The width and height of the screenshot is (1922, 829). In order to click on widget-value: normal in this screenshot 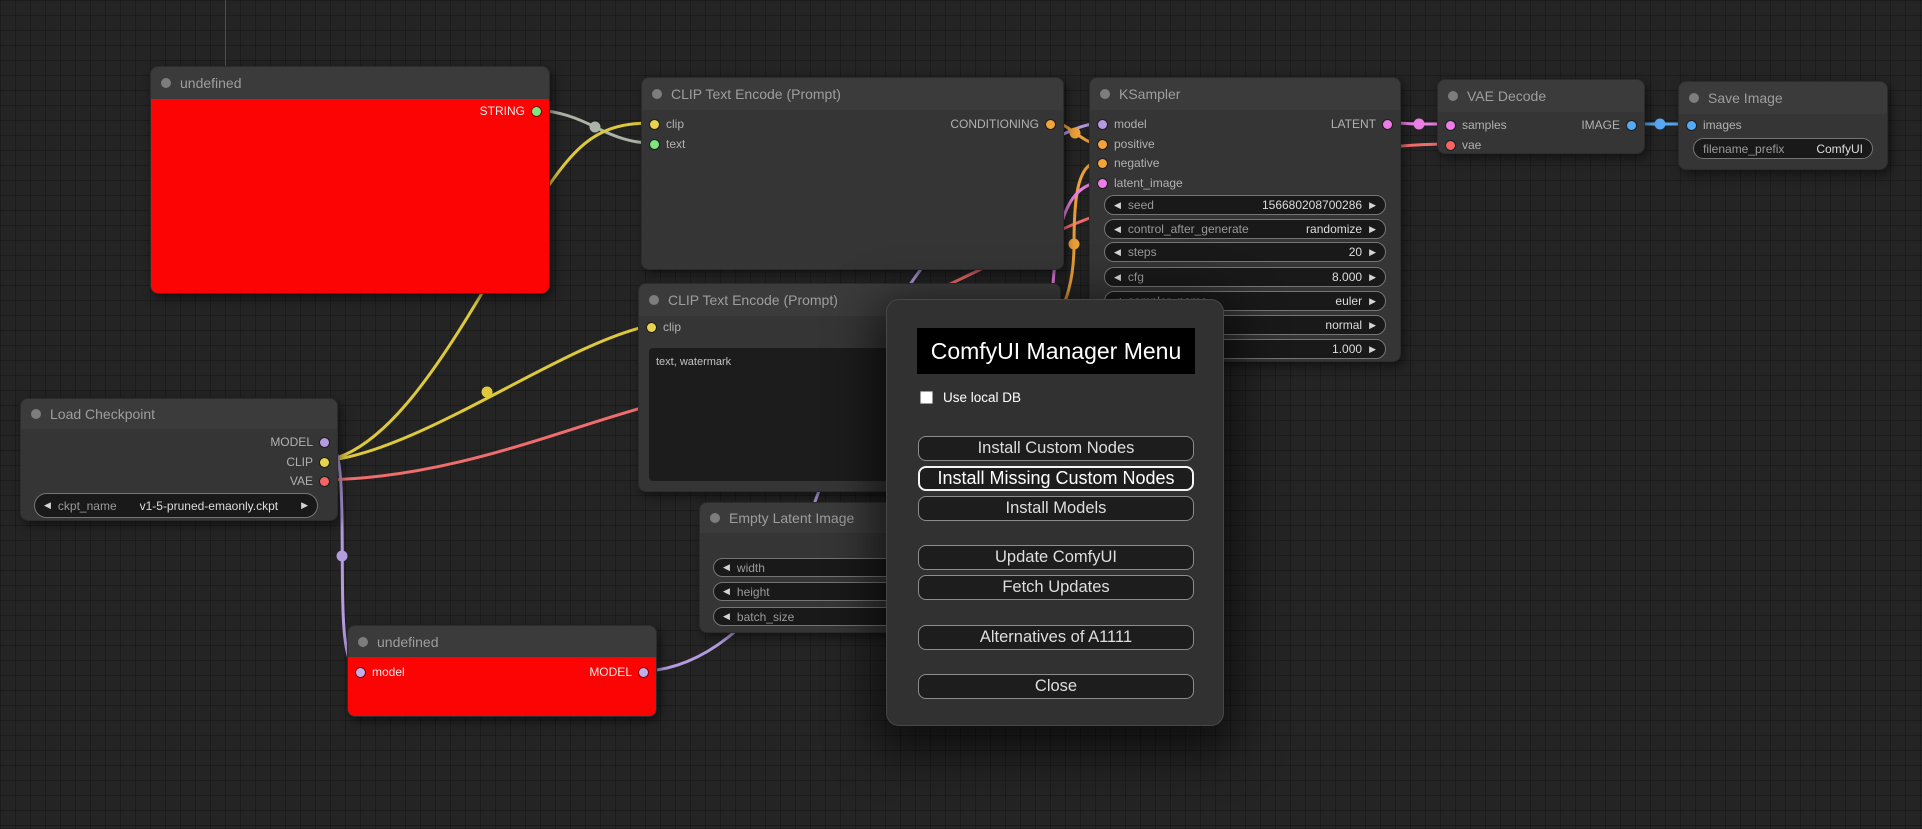, I will do `click(1343, 325)`.